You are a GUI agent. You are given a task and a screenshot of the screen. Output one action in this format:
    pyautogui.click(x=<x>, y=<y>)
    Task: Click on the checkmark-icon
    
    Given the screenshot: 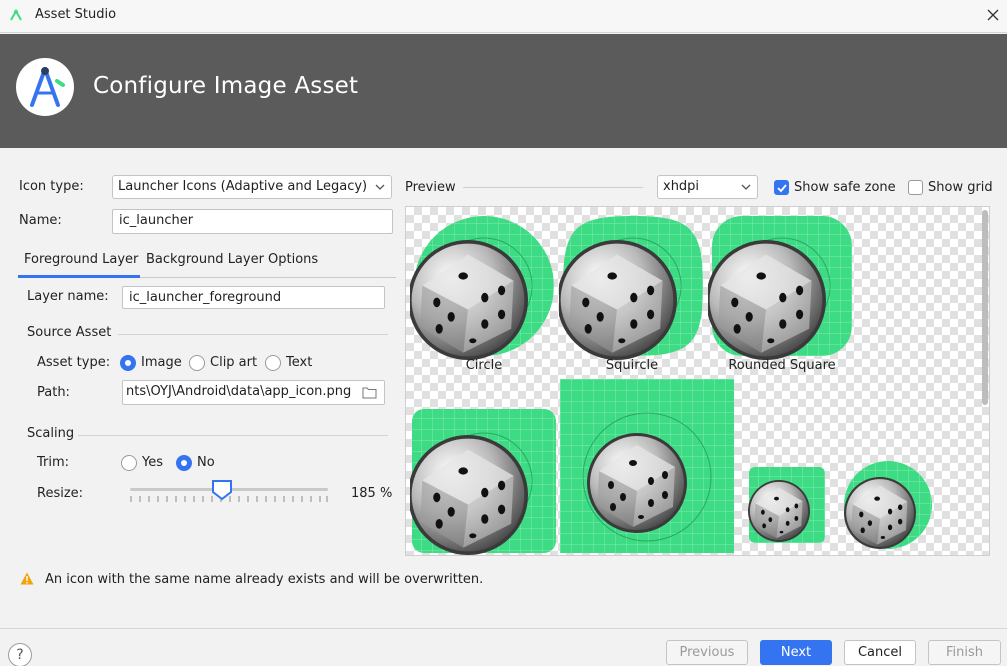 What is the action you would take?
    pyautogui.click(x=782, y=188)
    